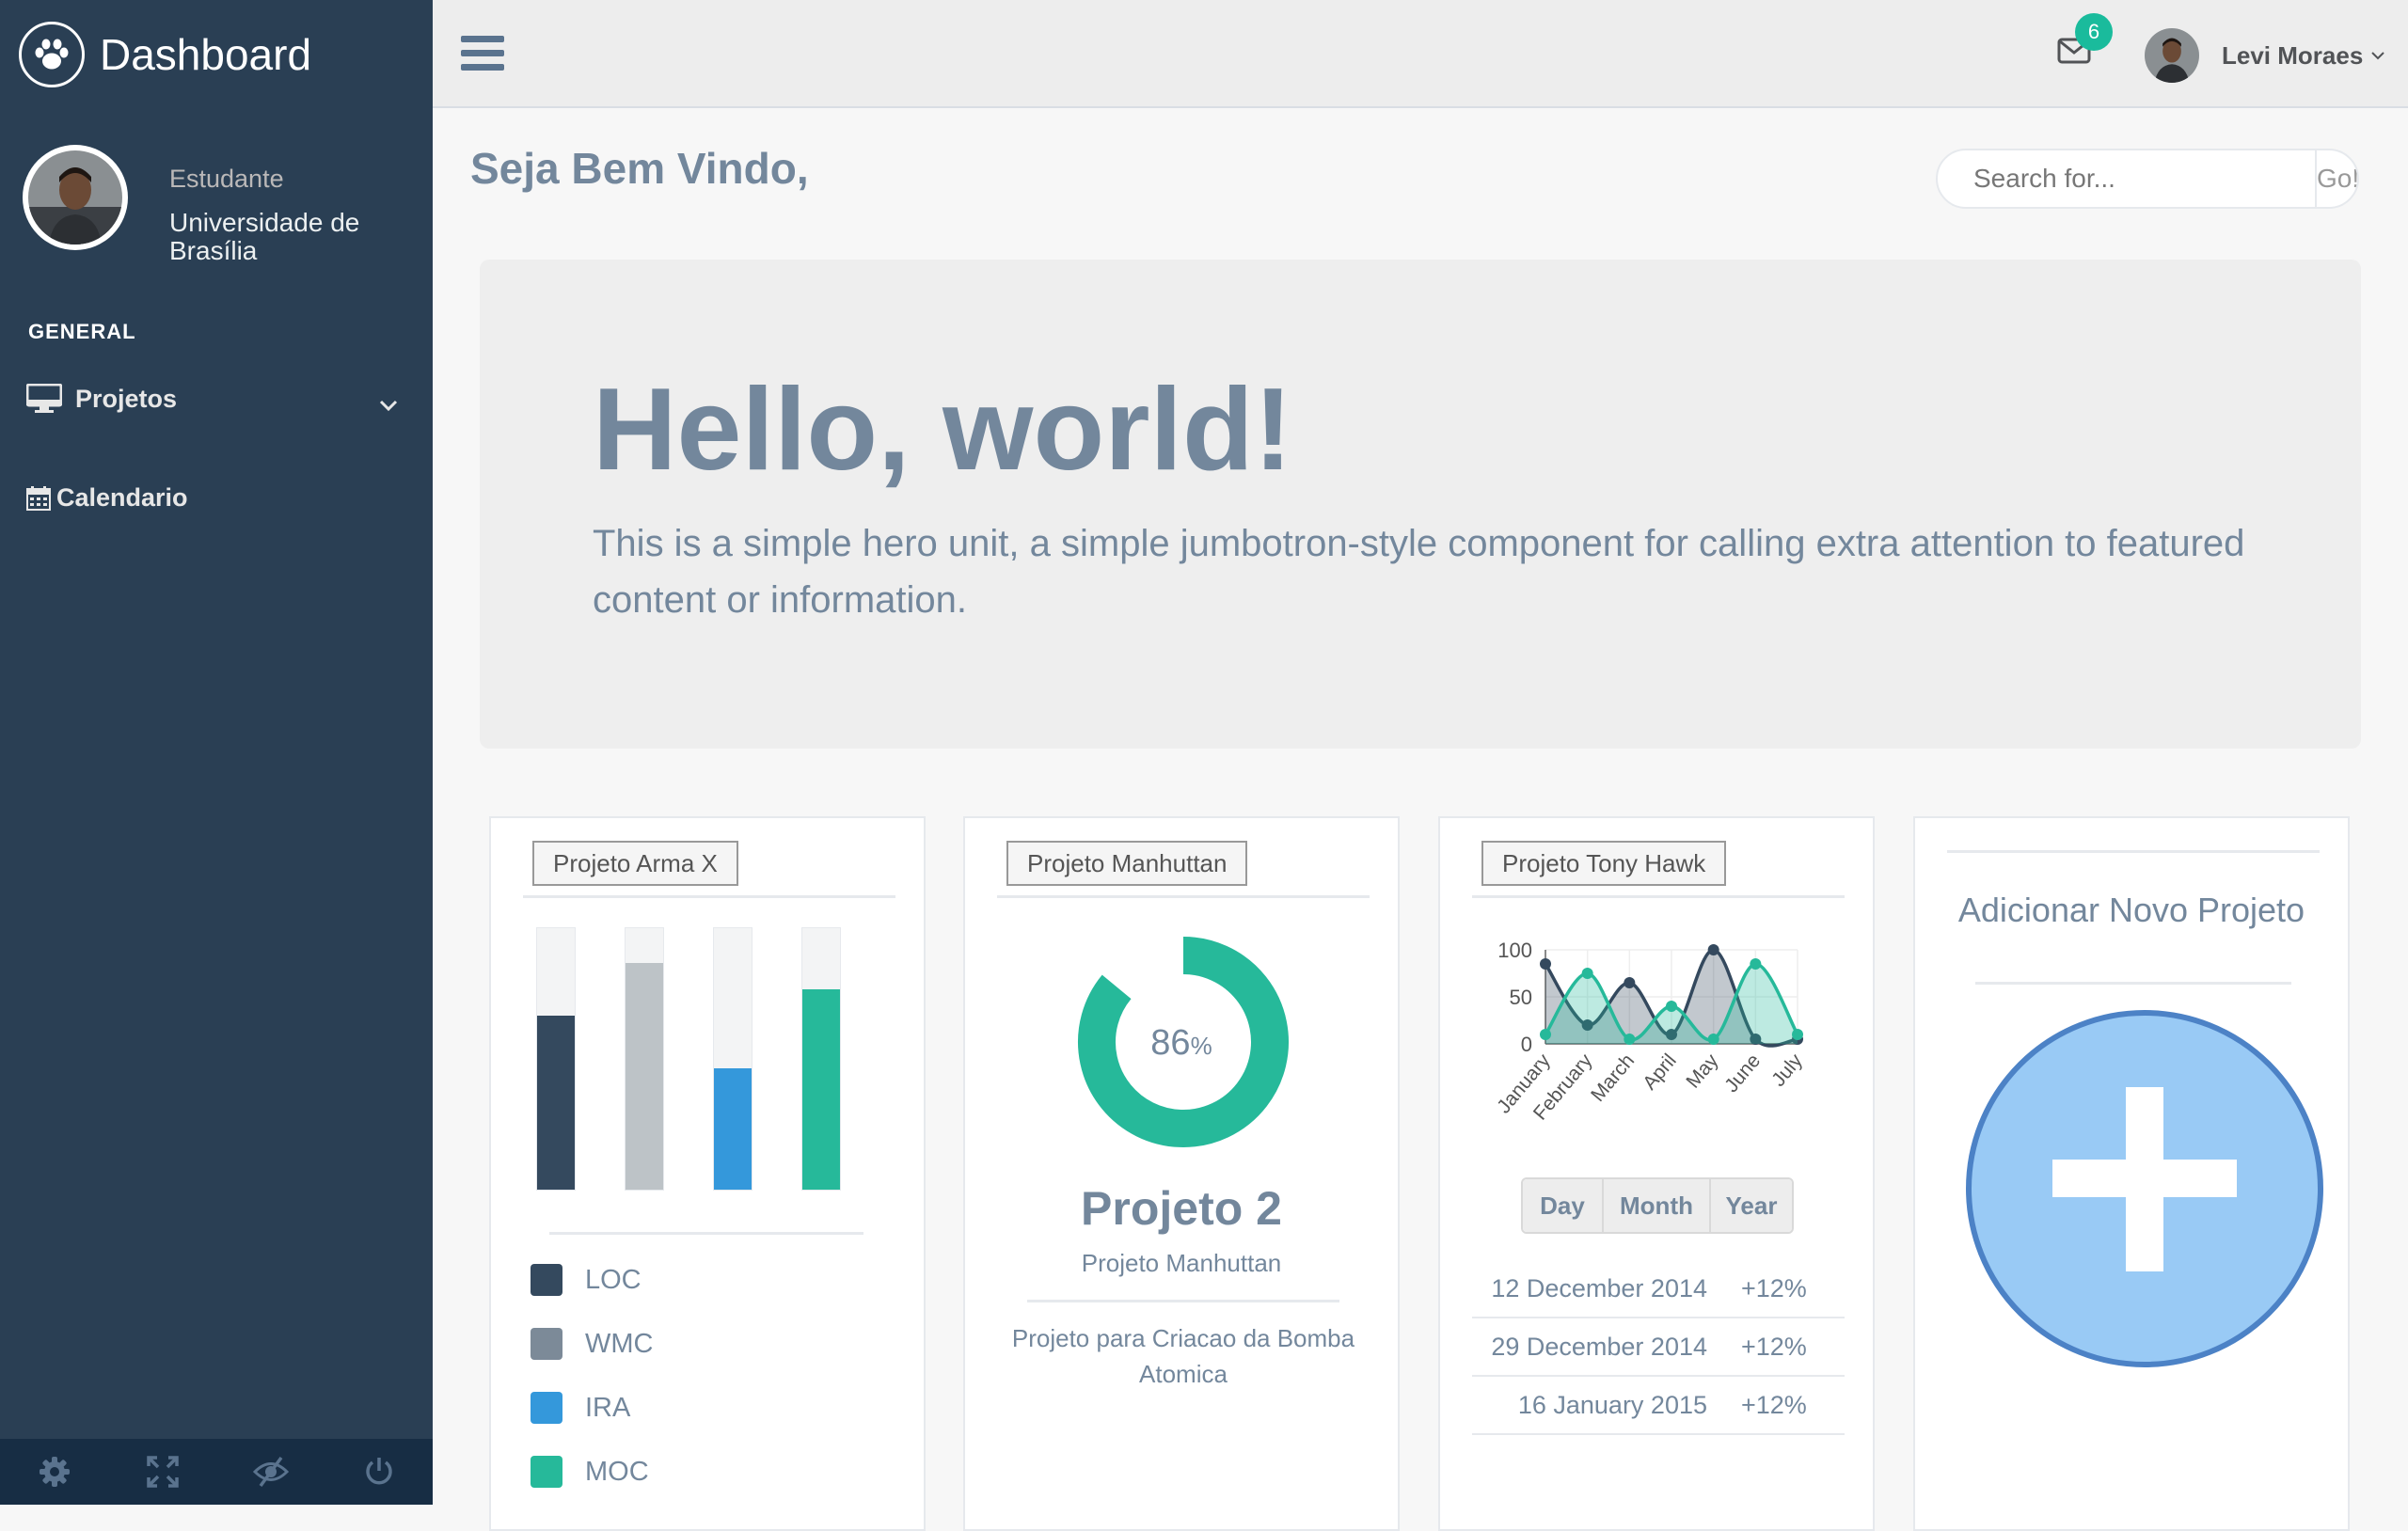 The image size is (2408, 1531). What do you see at coordinates (1702, 1071) in the screenshot?
I see `x-tick-label: May` at bounding box center [1702, 1071].